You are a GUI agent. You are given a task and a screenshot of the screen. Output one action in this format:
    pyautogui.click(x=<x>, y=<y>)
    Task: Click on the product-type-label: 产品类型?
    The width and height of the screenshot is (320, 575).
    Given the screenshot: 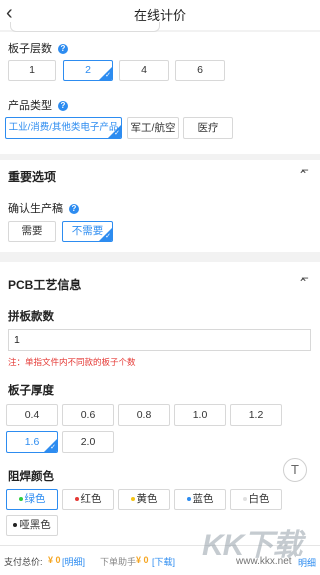 What is the action you would take?
    pyautogui.click(x=38, y=105)
    